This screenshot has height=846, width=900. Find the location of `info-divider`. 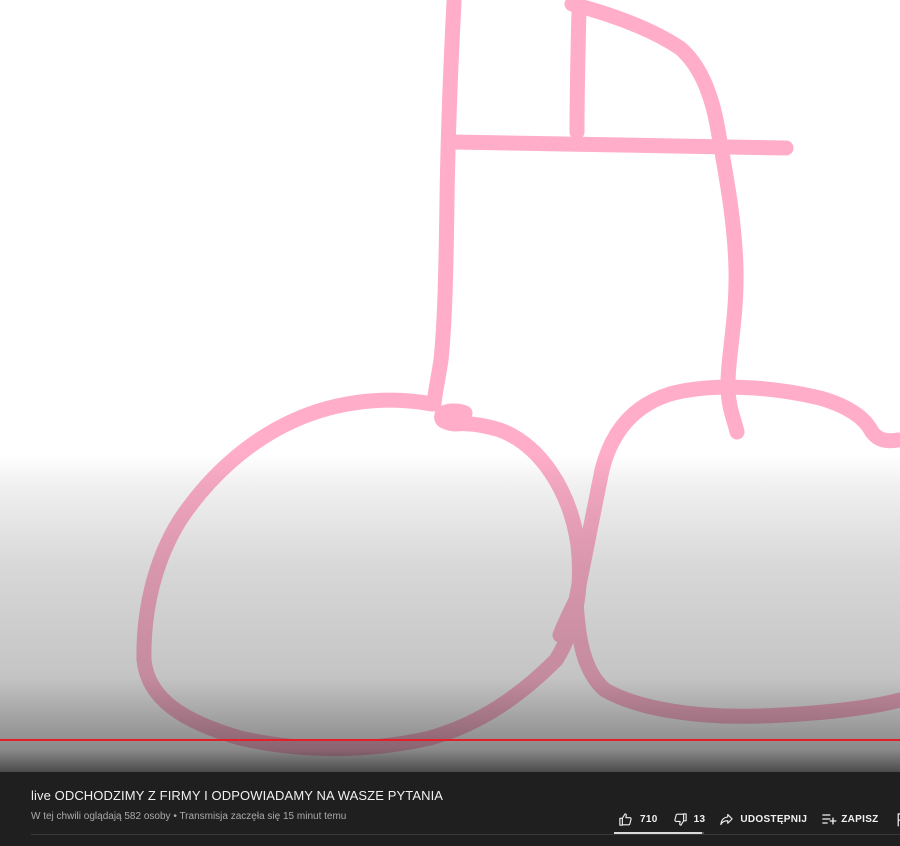

info-divider is located at coordinates (465, 834).